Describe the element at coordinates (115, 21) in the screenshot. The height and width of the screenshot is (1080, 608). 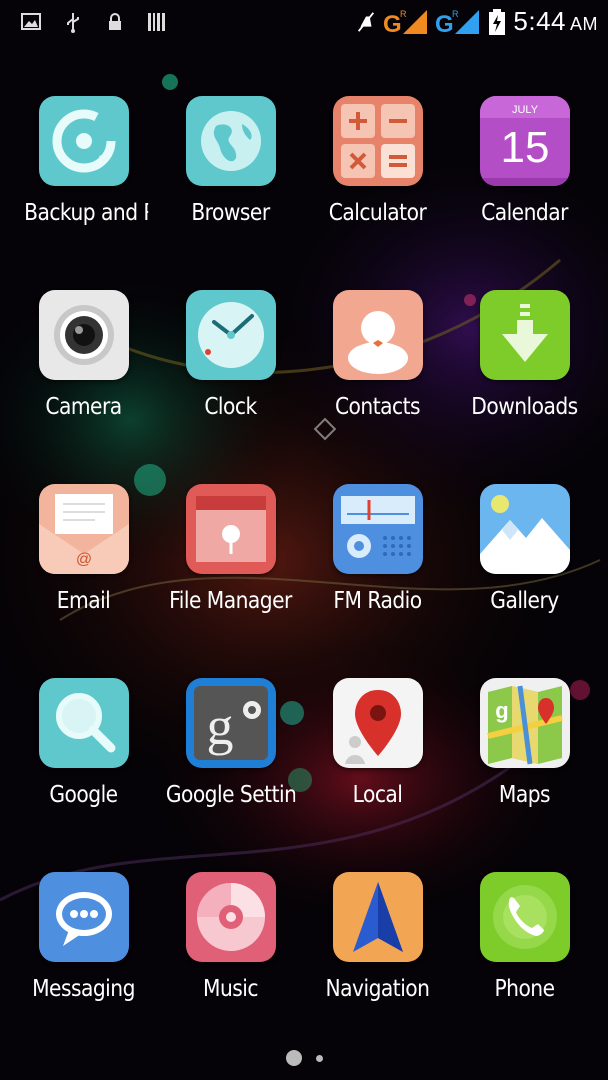
I see `lock-icon` at that location.